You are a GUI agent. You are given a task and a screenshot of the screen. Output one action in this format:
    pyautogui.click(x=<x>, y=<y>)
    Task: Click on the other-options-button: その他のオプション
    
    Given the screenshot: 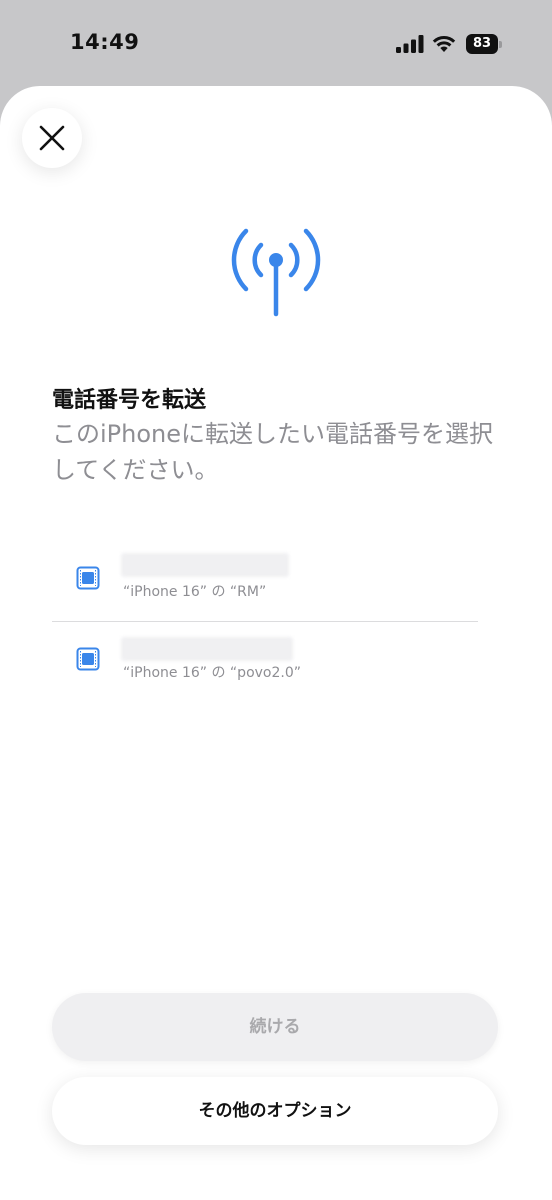 What is the action you would take?
    pyautogui.click(x=275, y=1111)
    